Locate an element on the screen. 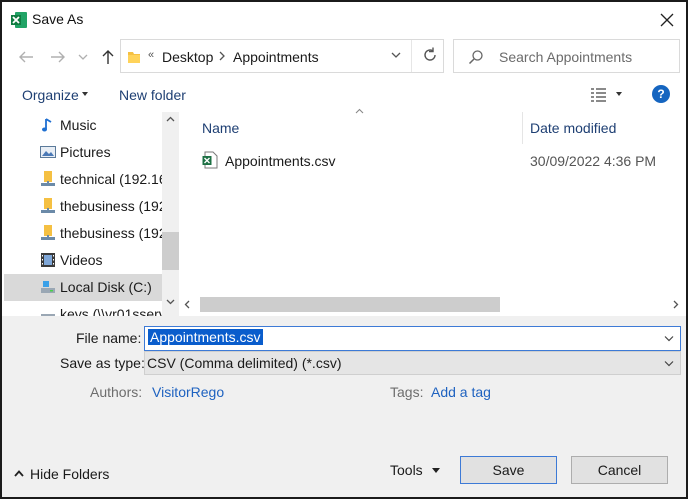  nav-item-videos: Videos is located at coordinates (83, 260).